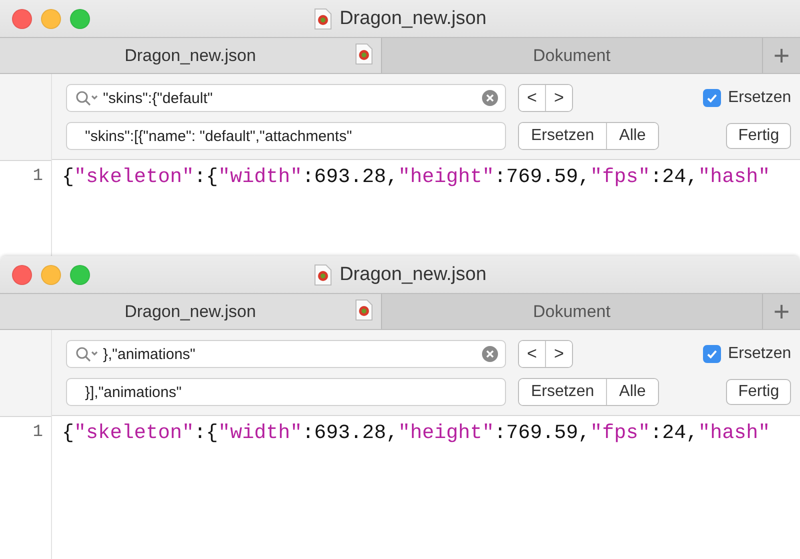 The height and width of the screenshot is (559, 800). Describe the element at coordinates (286, 136) in the screenshot. I see `replace-field: "skins":[{"name": "default","attachments"` at that location.